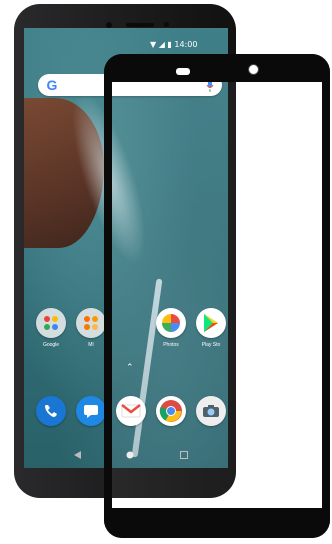 The height and width of the screenshot is (544, 332). Describe the element at coordinates (161, 44) in the screenshot. I see `signal-icon: ◢` at that location.